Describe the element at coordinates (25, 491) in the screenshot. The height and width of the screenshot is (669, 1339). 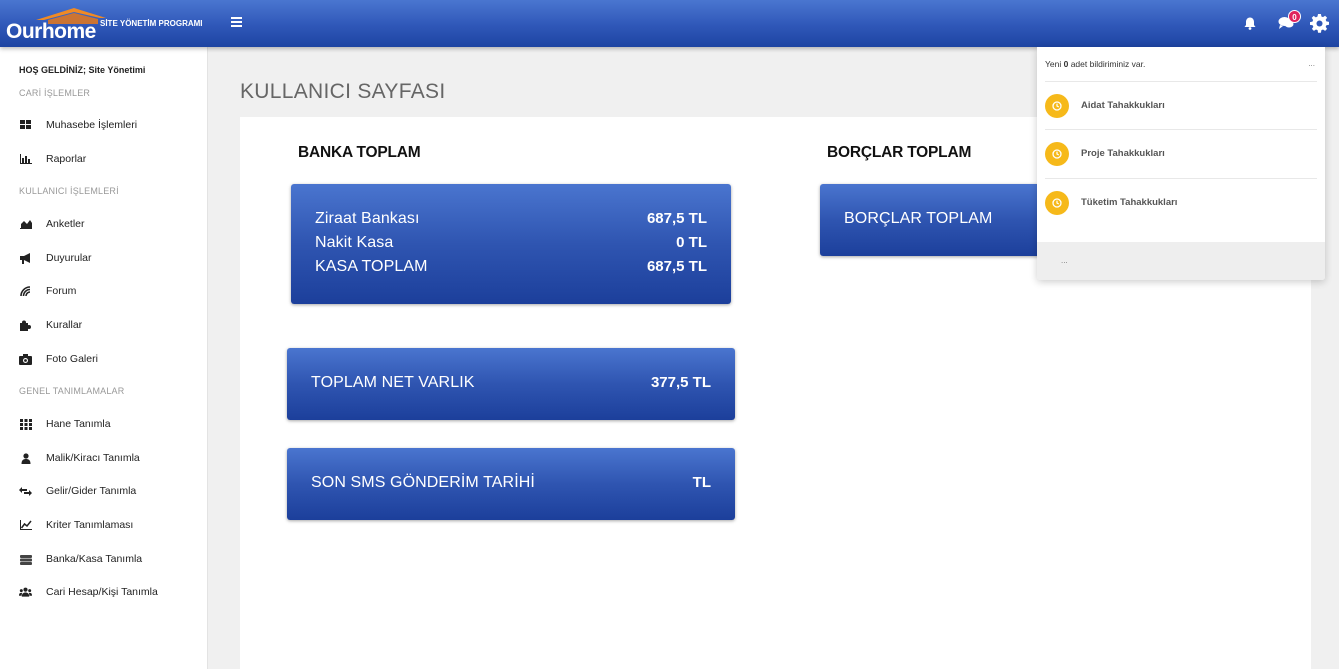
I see `exchange-icon` at that location.